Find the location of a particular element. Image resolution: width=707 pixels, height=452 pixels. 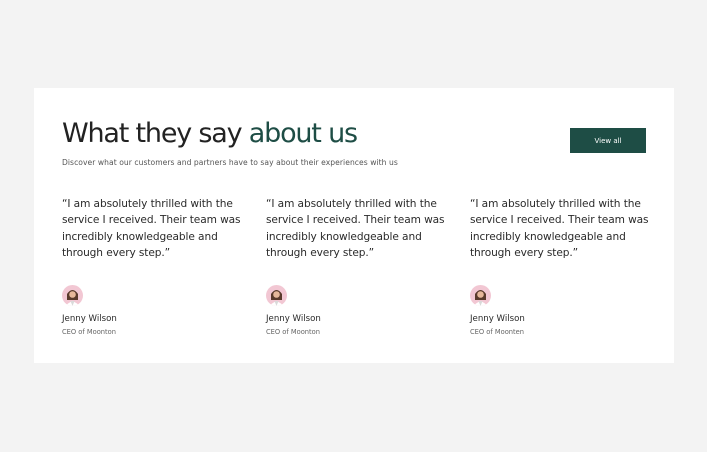

section-title: What they say about us is located at coordinates (210, 134).